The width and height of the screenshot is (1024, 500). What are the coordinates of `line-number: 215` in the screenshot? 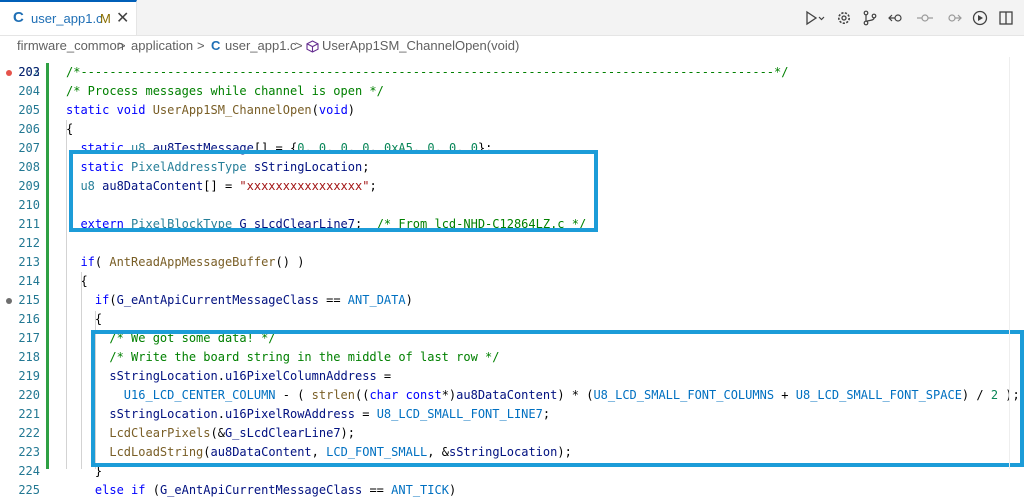 It's located at (29, 300).